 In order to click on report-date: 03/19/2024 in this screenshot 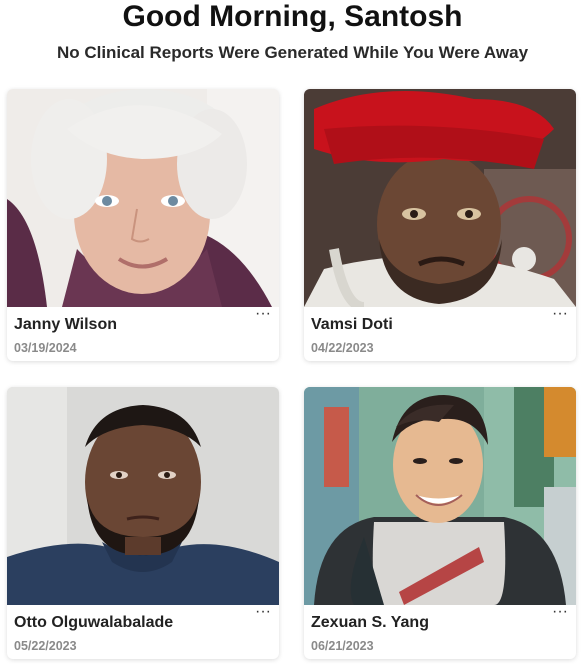, I will do `click(45, 348)`.